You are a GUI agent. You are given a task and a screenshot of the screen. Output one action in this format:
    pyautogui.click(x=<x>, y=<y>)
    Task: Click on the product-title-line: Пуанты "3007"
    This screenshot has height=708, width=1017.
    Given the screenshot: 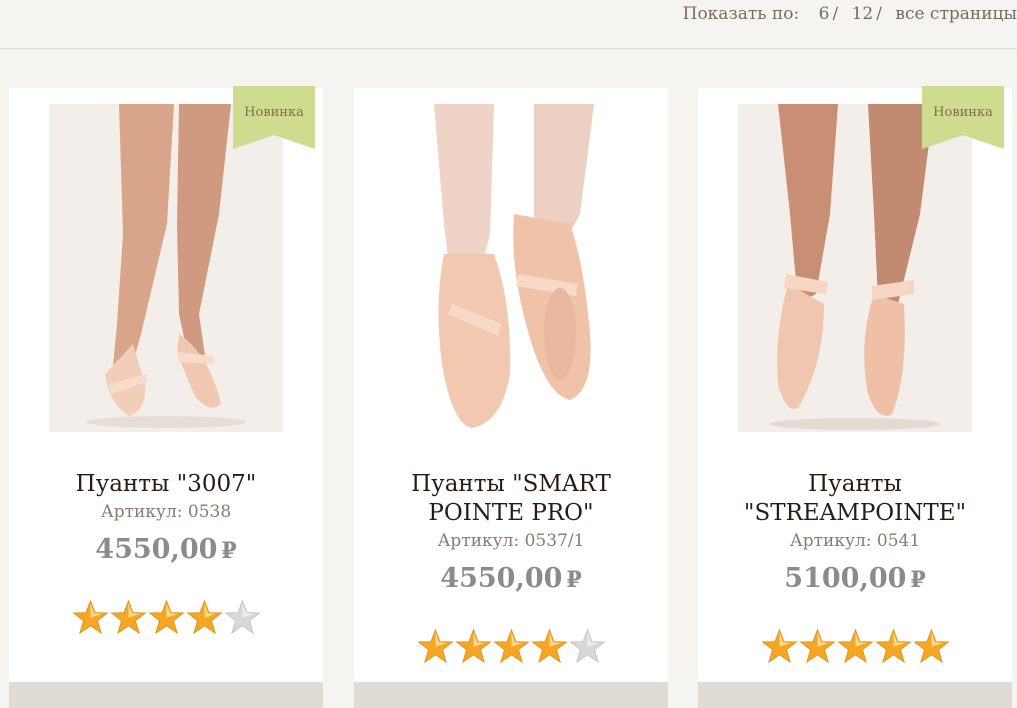 What is the action you would take?
    pyautogui.click(x=166, y=484)
    